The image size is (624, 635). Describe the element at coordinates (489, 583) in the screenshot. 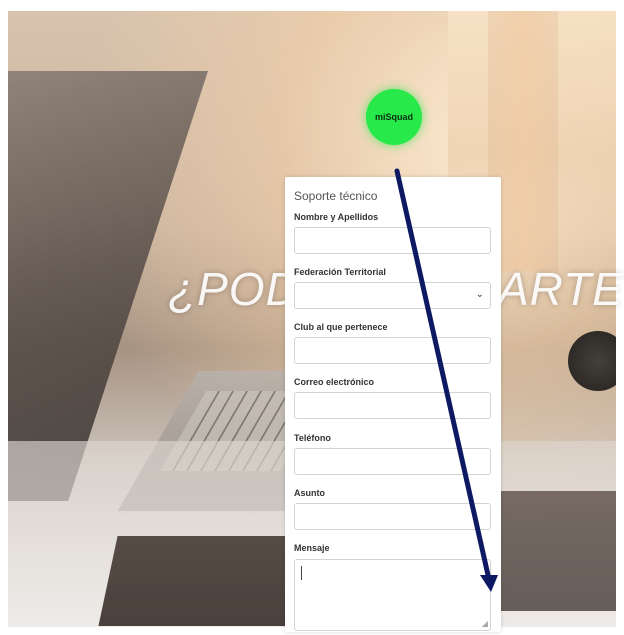

I see `arrow-icon-head` at that location.